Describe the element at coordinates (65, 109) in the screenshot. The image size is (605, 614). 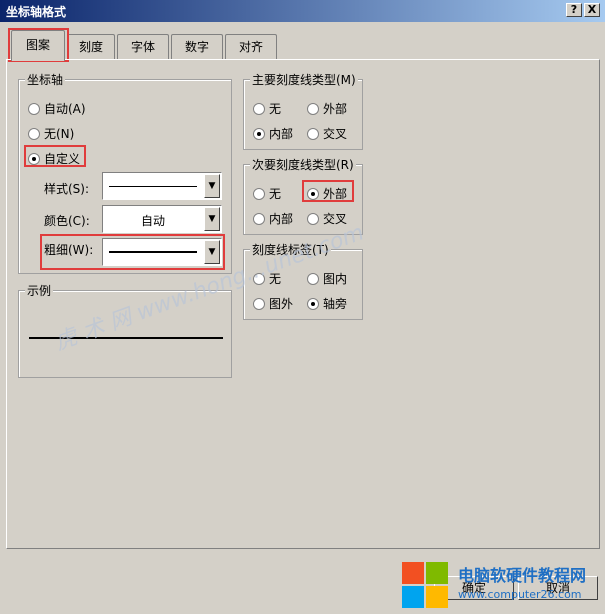
I see `option-label: 自动(A)` at that location.